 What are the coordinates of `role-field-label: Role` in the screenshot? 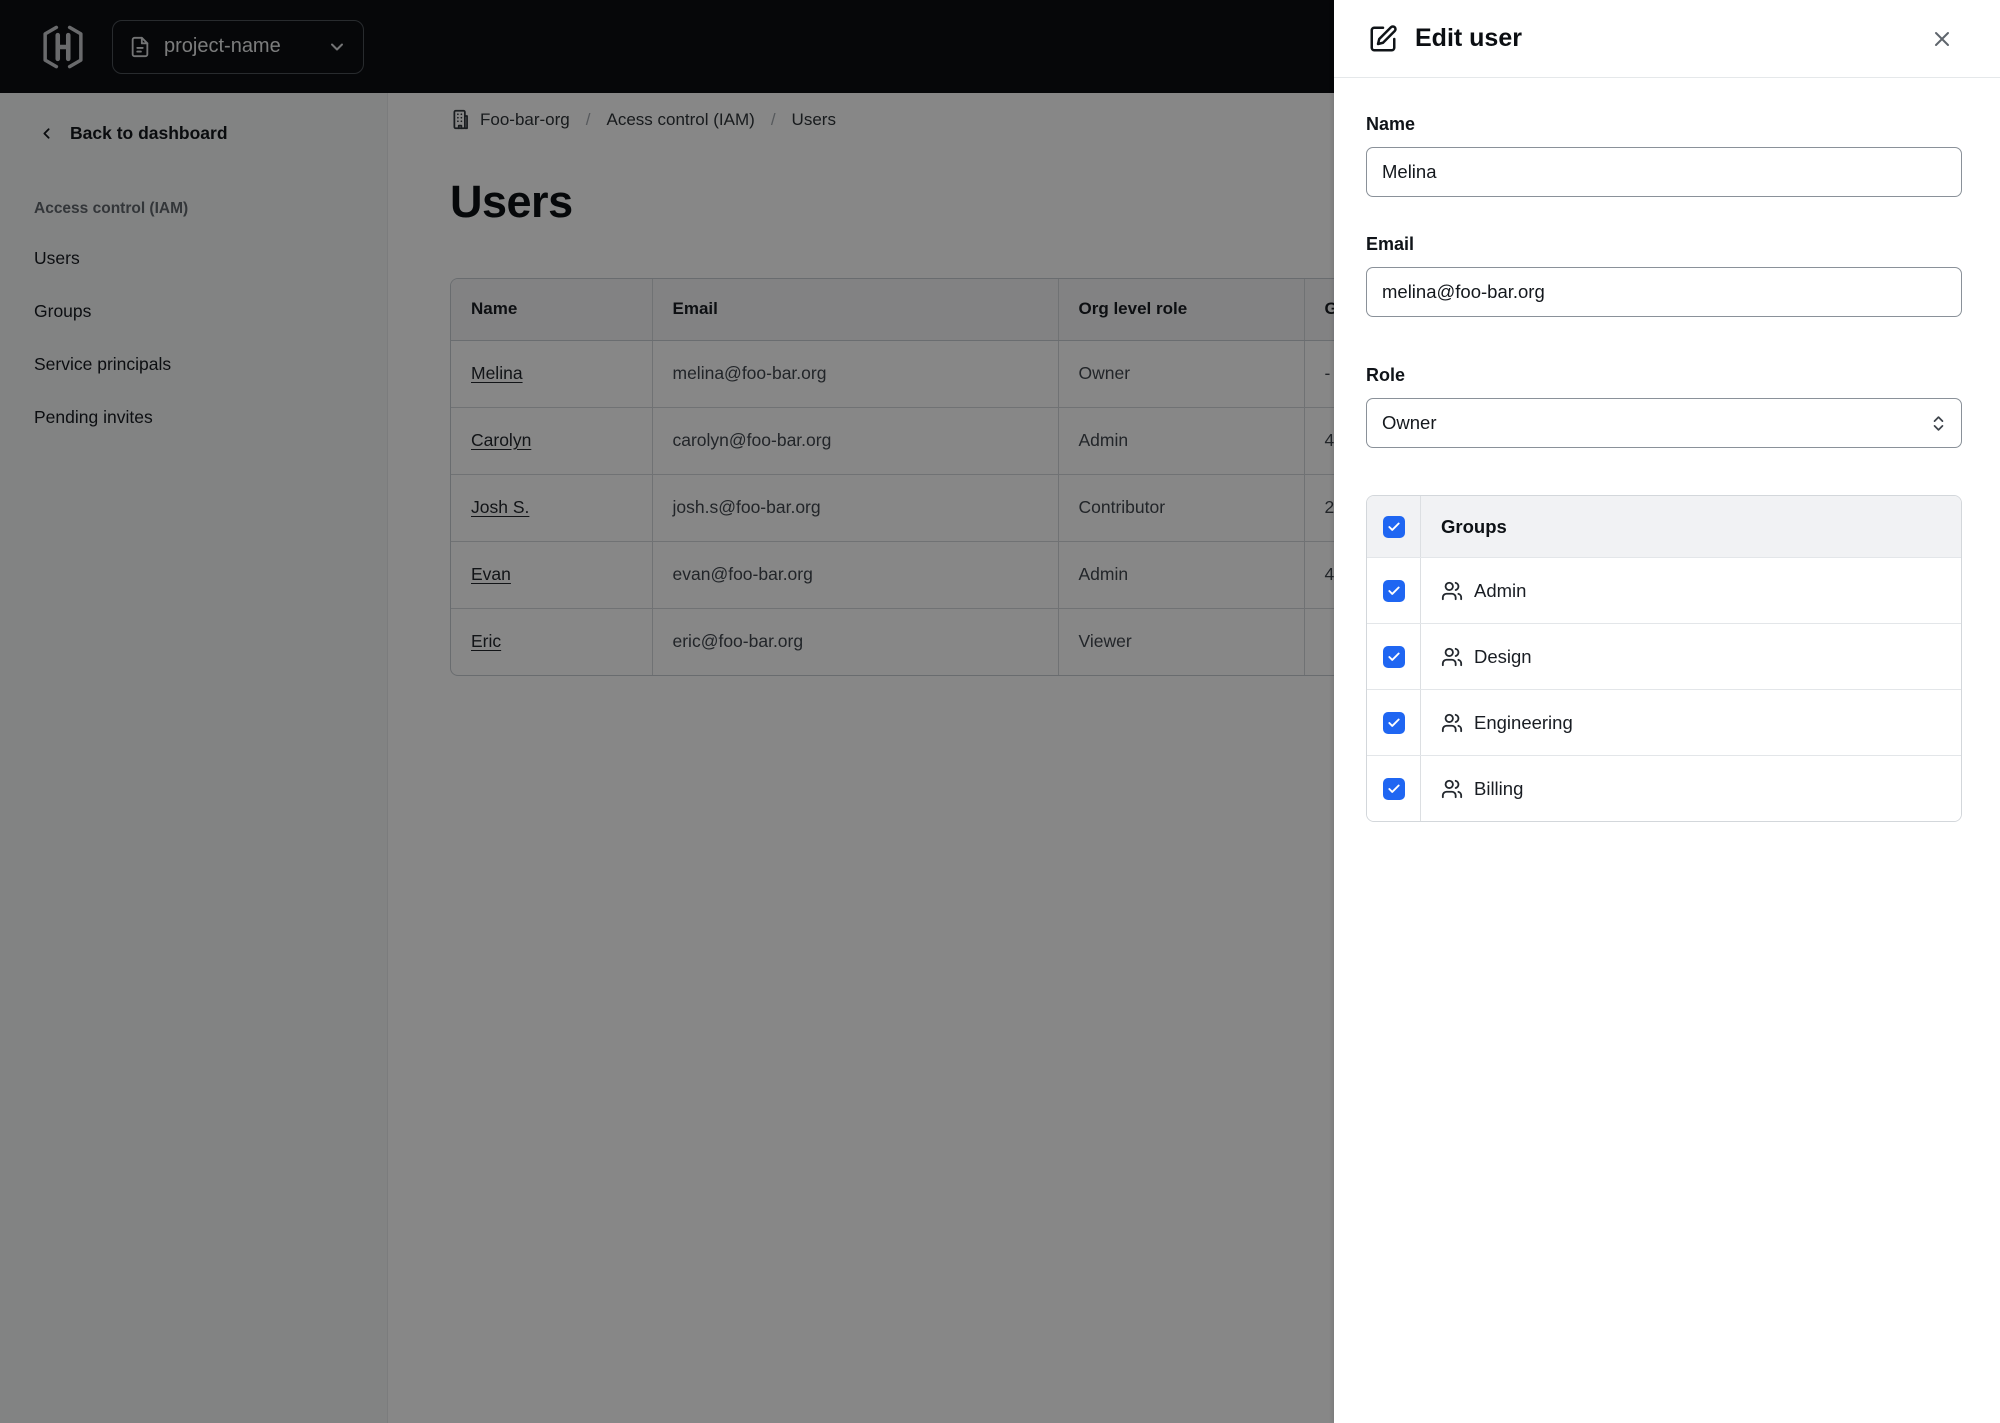 It's located at (1386, 375).